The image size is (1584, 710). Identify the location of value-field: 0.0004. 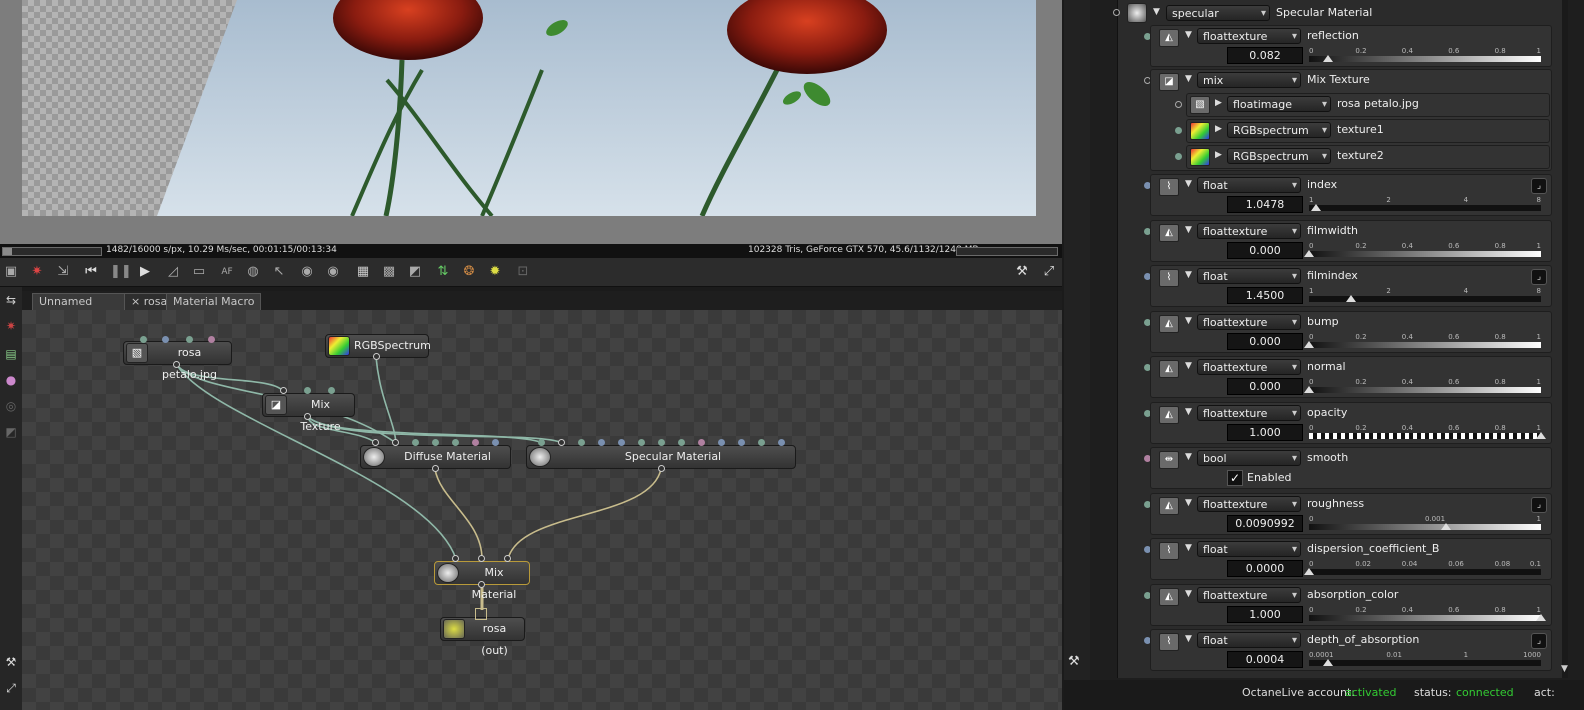
(1265, 659).